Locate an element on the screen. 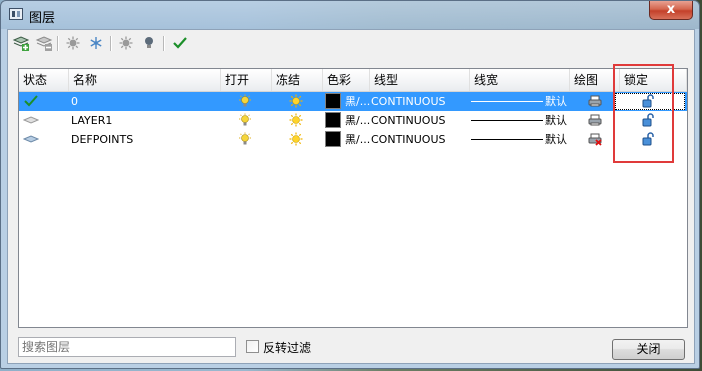 Image resolution: width=702 pixels, height=371 pixels. col-header-lock: 锁定 is located at coordinates (653, 80).